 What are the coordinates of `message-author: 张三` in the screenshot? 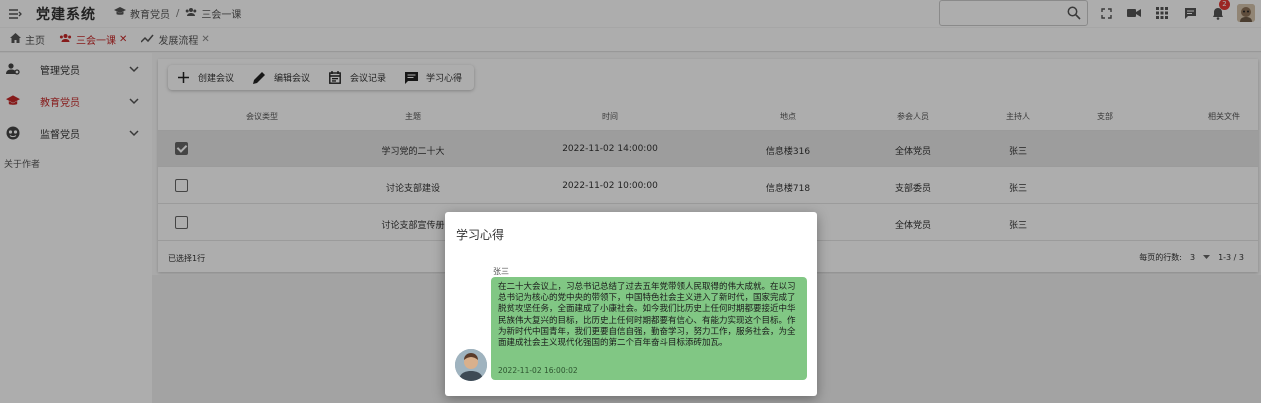 It's located at (501, 271).